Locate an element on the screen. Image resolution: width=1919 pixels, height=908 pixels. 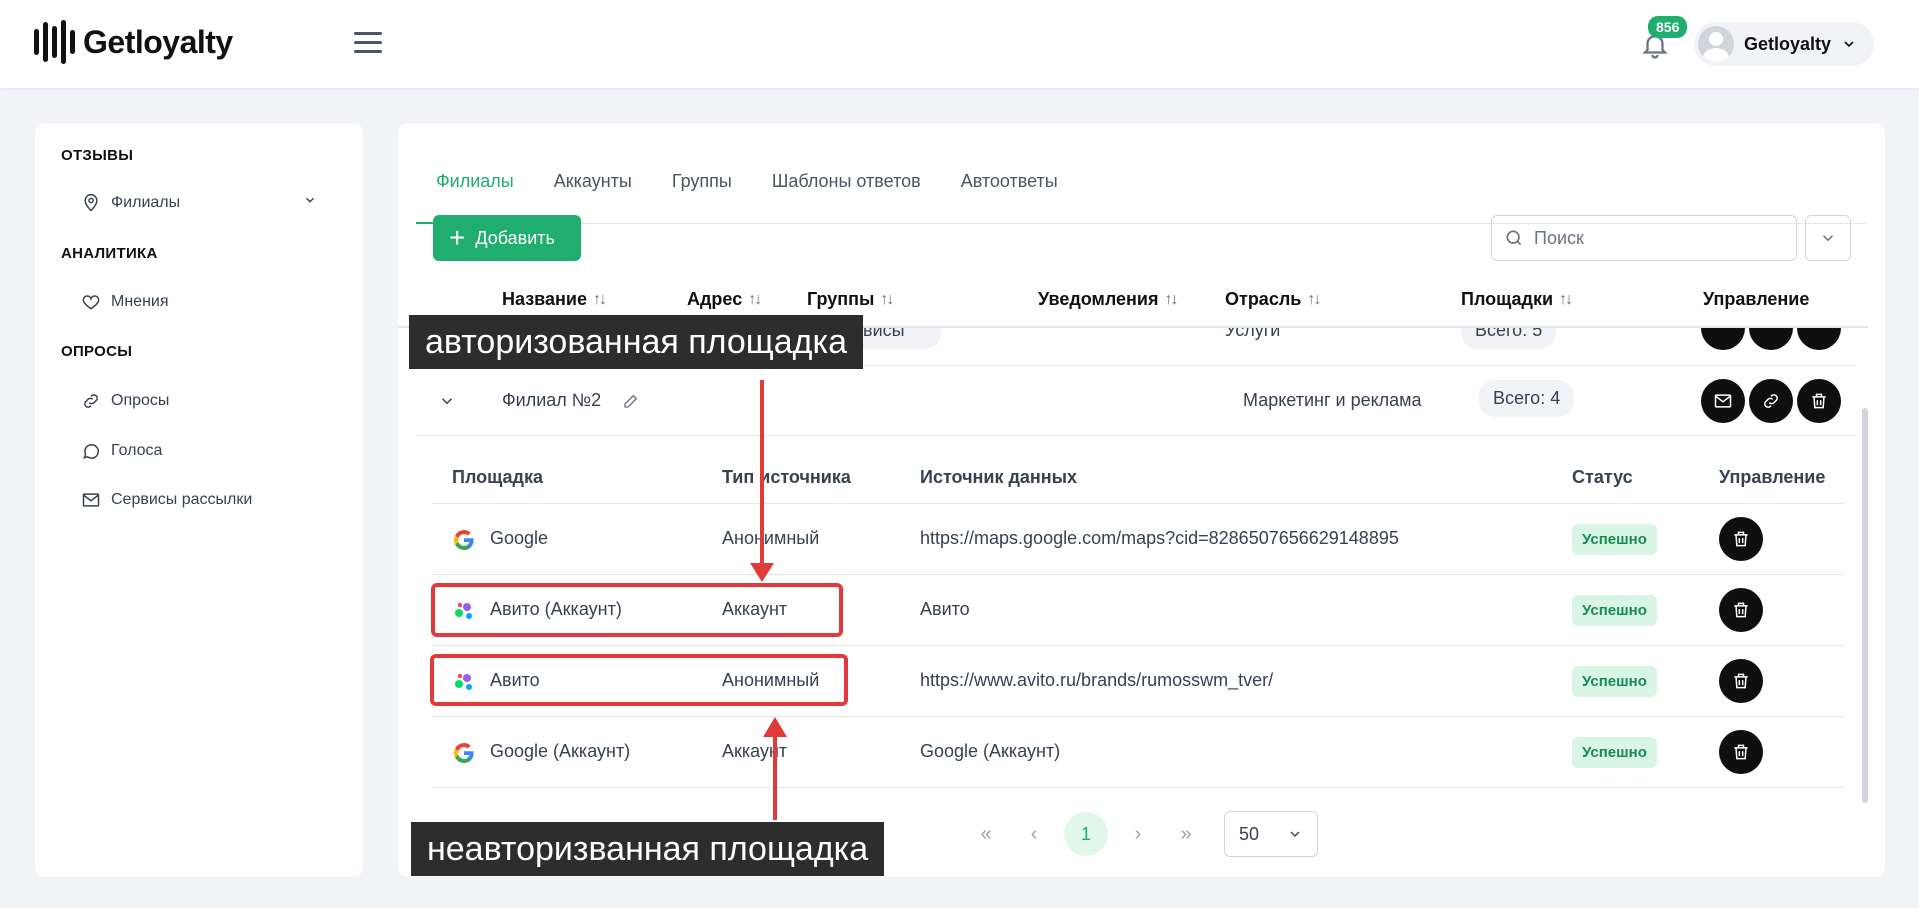
source-type: Аккаунт is located at coordinates (755, 751).